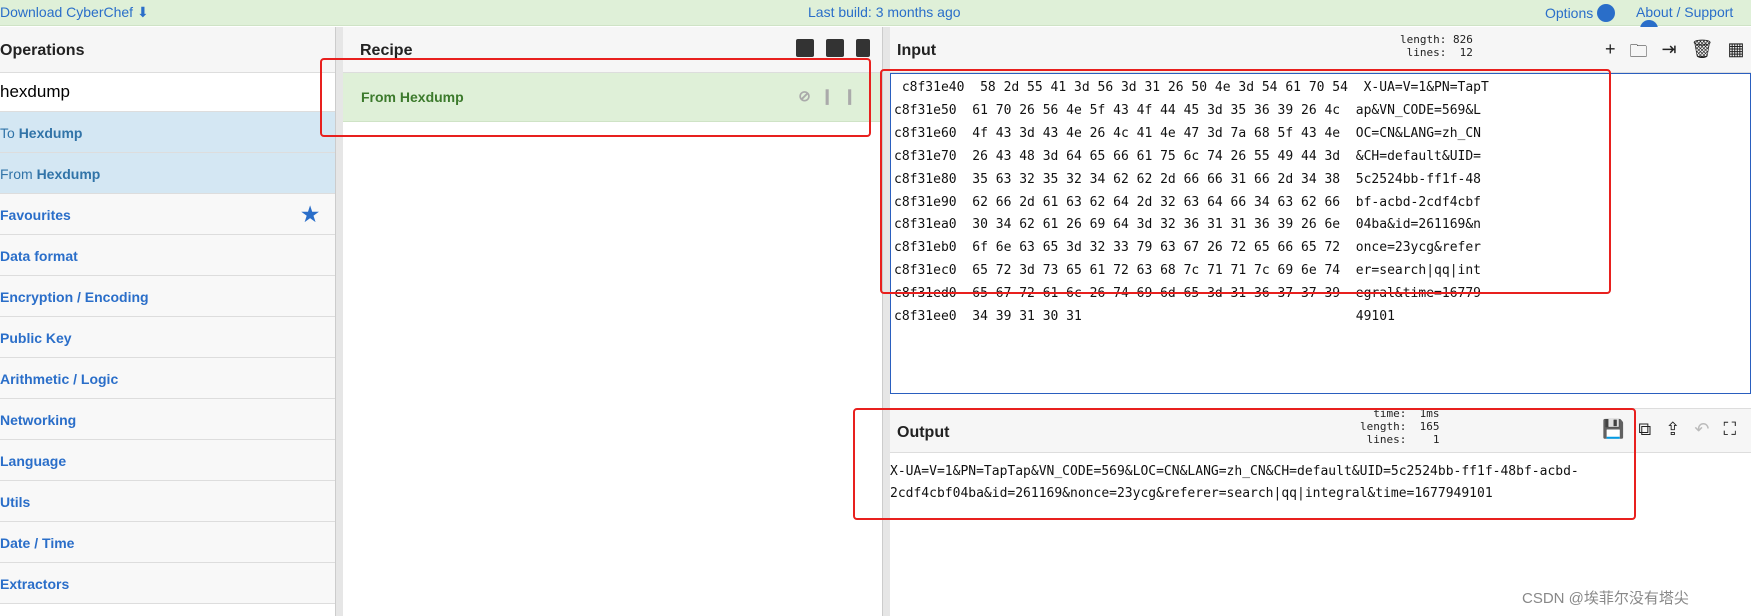 The height and width of the screenshot is (616, 1751). I want to click on folder-icon: 🗀, so click(1639, 54).